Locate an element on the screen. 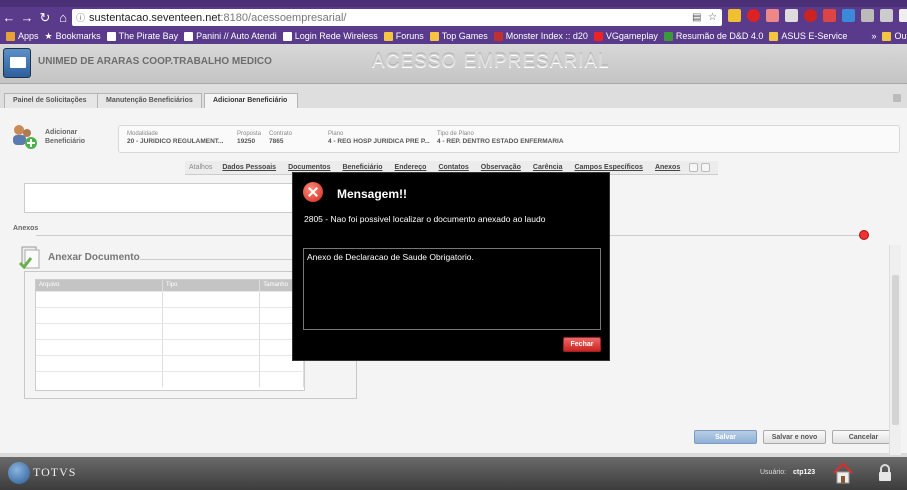 The height and width of the screenshot is (490, 907). scrollbar-thumb is located at coordinates (895, 350).